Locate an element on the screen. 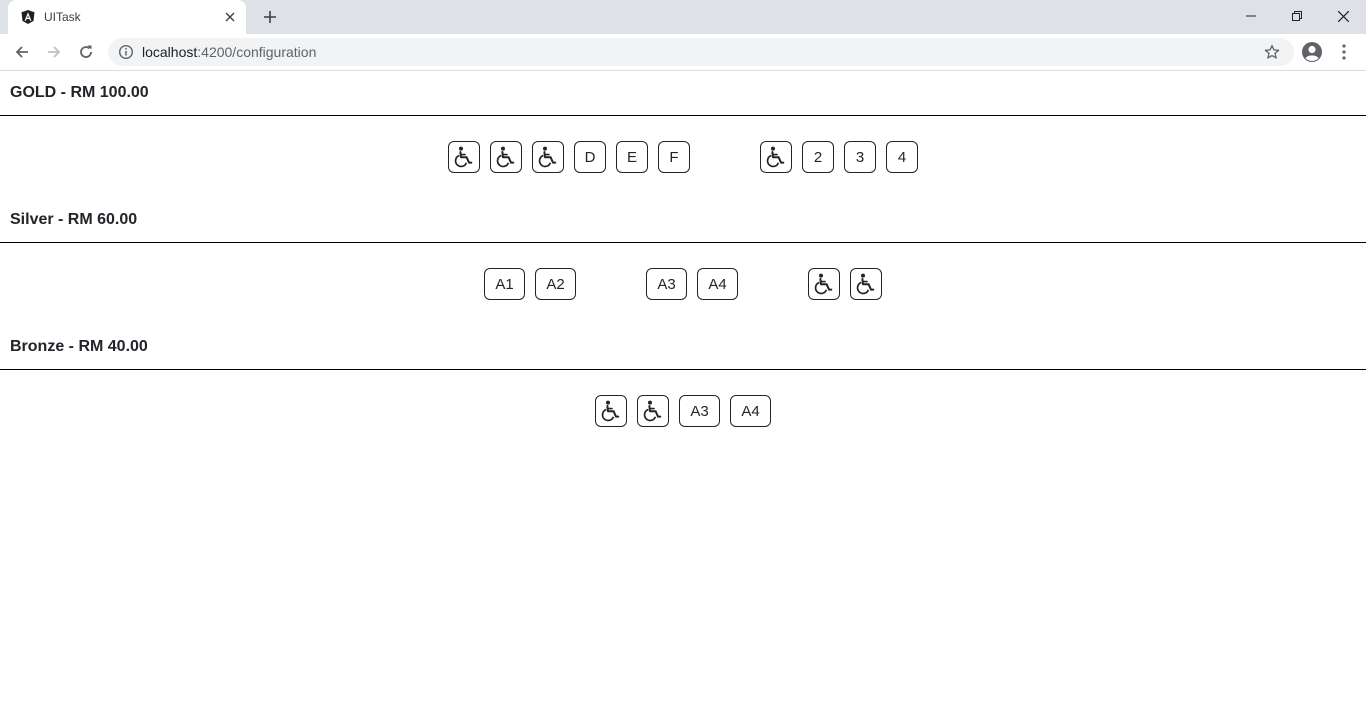 The height and width of the screenshot is (728, 1366). new-tab-icon is located at coordinates (270, 17).